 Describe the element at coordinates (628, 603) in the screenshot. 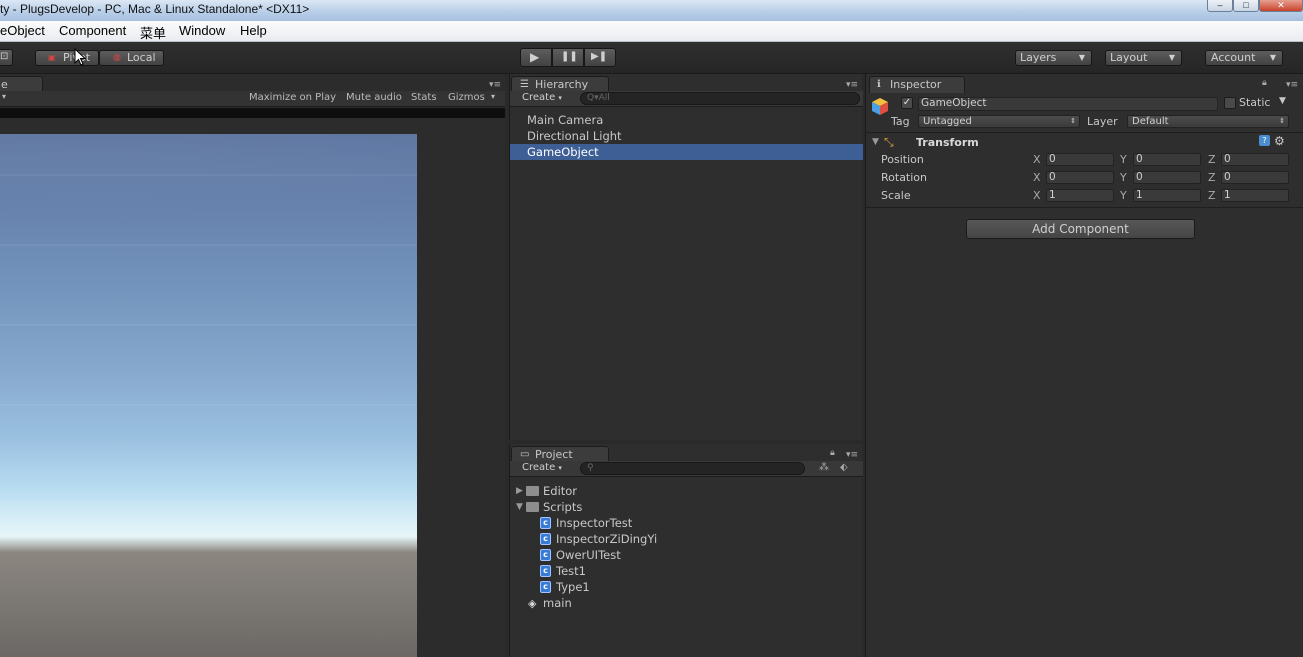

I see `project-scene-item: ◈ main` at that location.